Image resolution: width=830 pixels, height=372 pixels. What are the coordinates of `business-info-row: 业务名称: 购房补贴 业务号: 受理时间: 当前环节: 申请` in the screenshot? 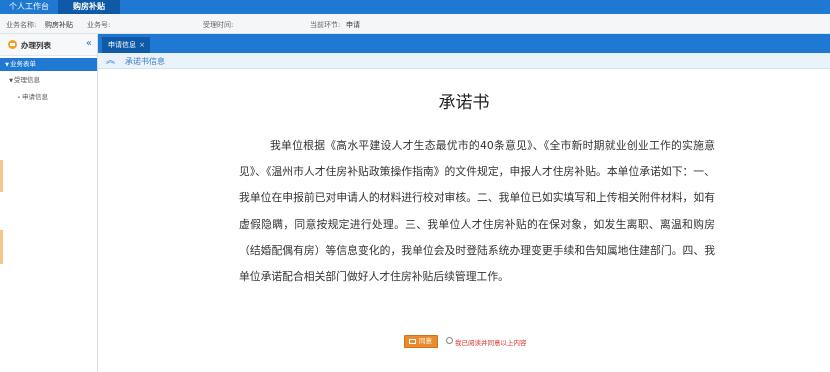 It's located at (415, 24).